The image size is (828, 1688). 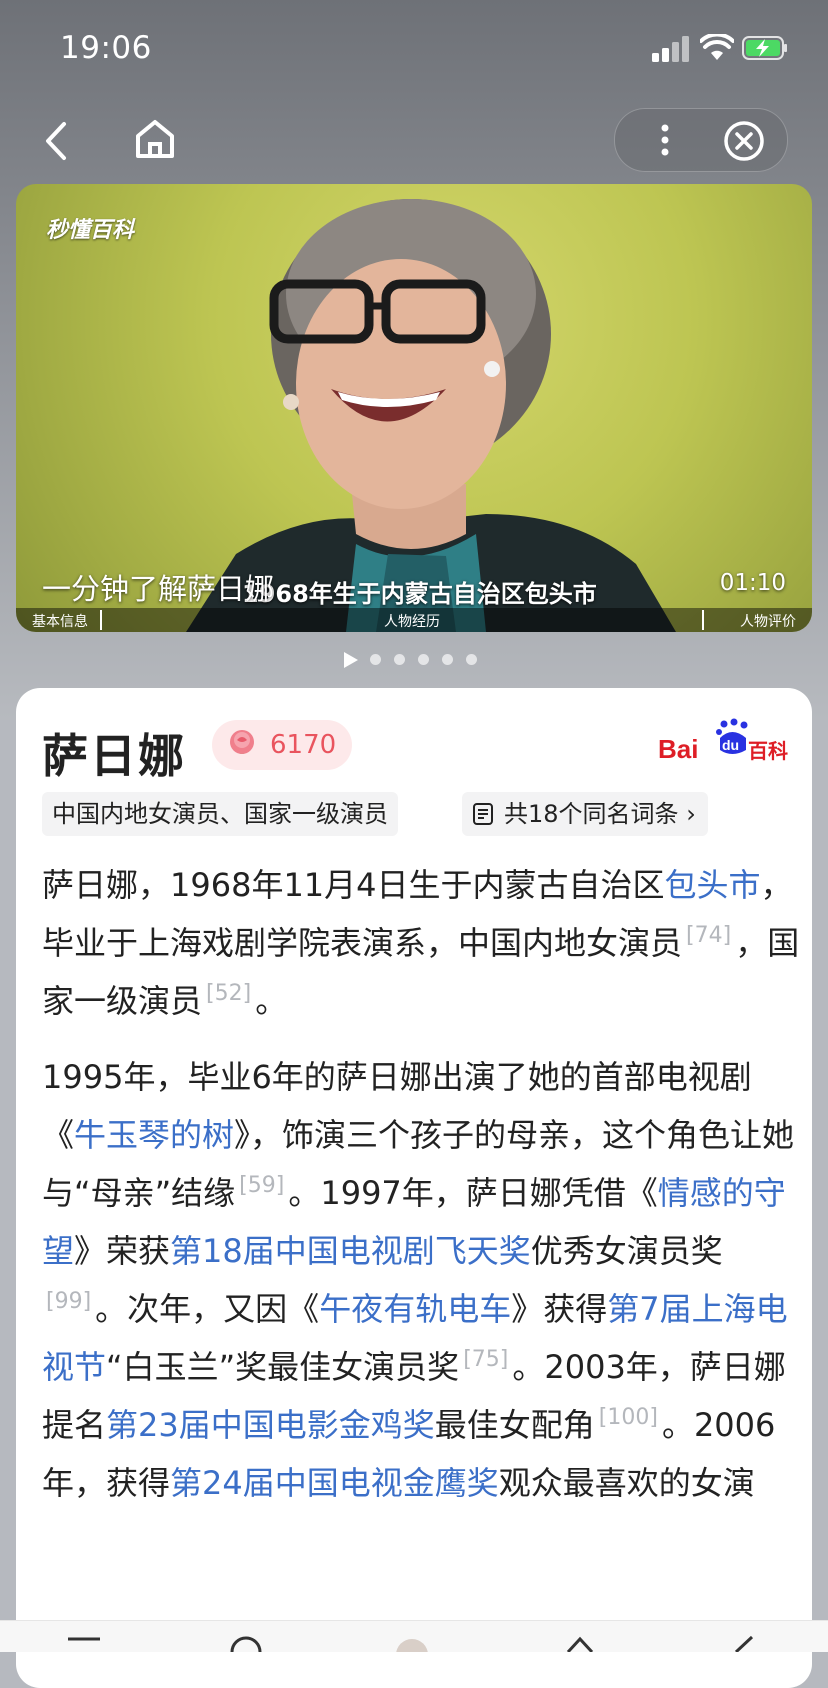 I want to click on baidu-baike-logo: Bai du 百科, so click(x=723, y=744).